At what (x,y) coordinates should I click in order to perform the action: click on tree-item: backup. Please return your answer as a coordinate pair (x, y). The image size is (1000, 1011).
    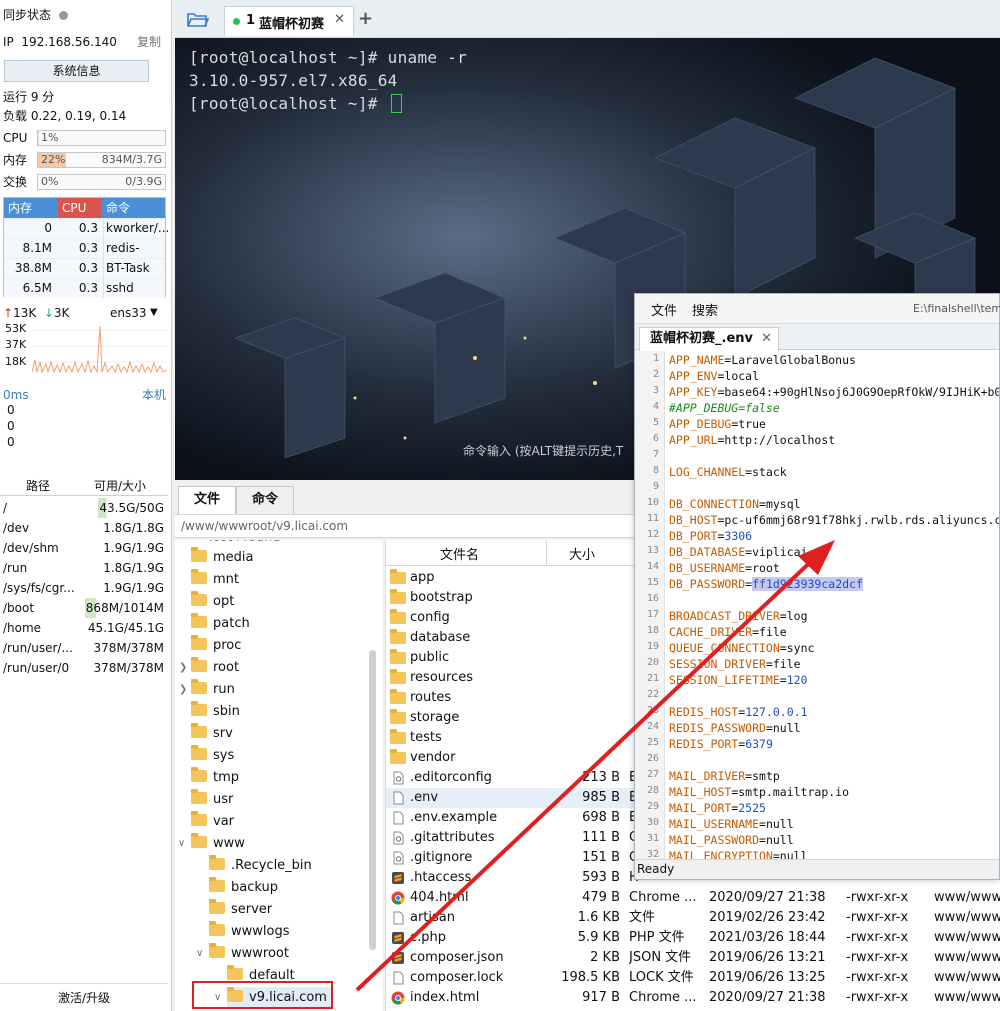
    Looking at the image, I should click on (243, 888).